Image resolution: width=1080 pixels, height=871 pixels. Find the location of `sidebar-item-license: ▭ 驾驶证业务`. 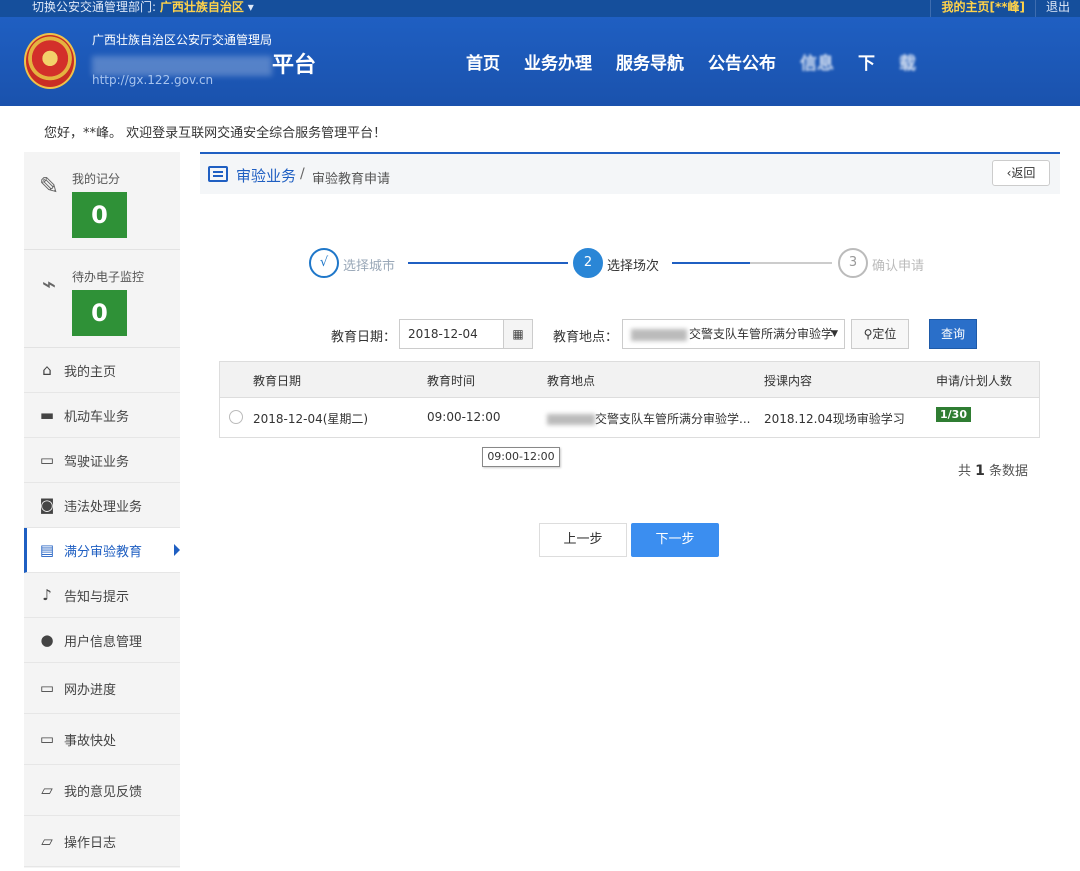

sidebar-item-license: ▭ 驾驶证业务 is located at coordinates (102, 460).